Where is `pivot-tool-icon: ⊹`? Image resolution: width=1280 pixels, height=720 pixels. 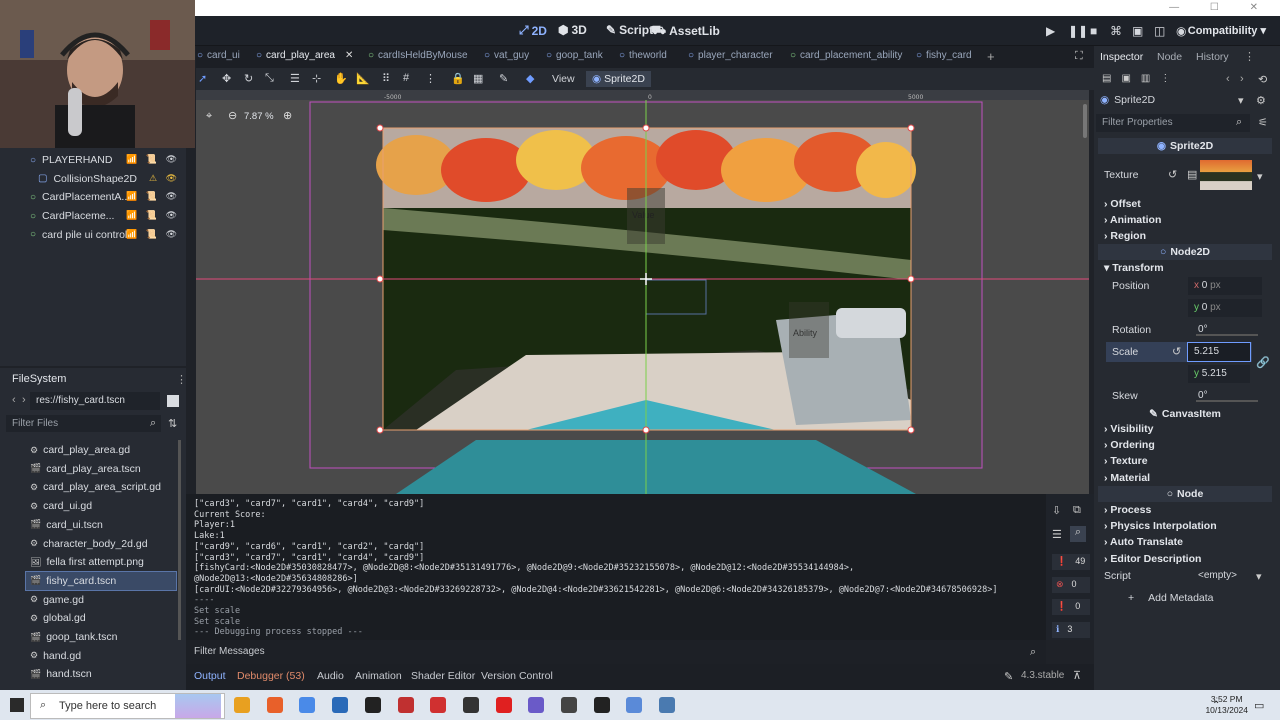 pivot-tool-icon: ⊹ is located at coordinates (316, 78).